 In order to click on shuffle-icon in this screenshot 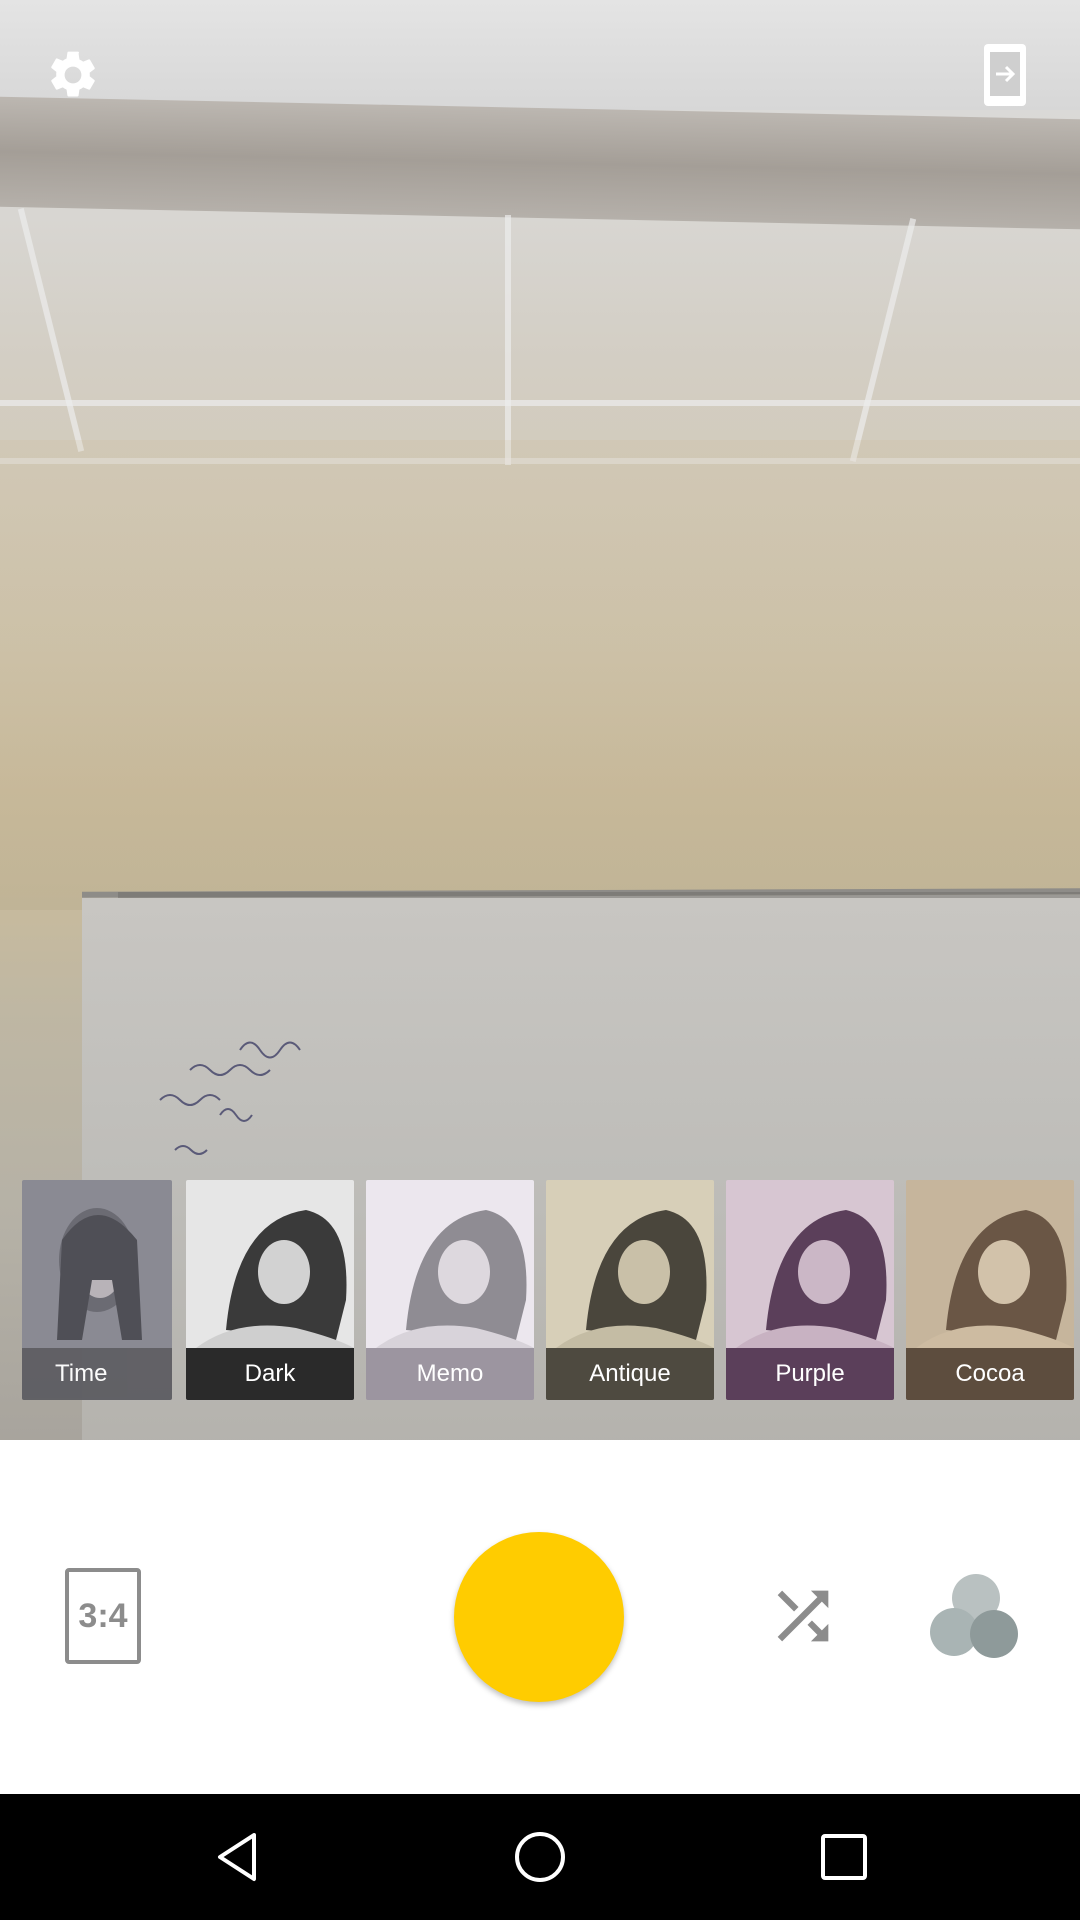, I will do `click(803, 1616)`.